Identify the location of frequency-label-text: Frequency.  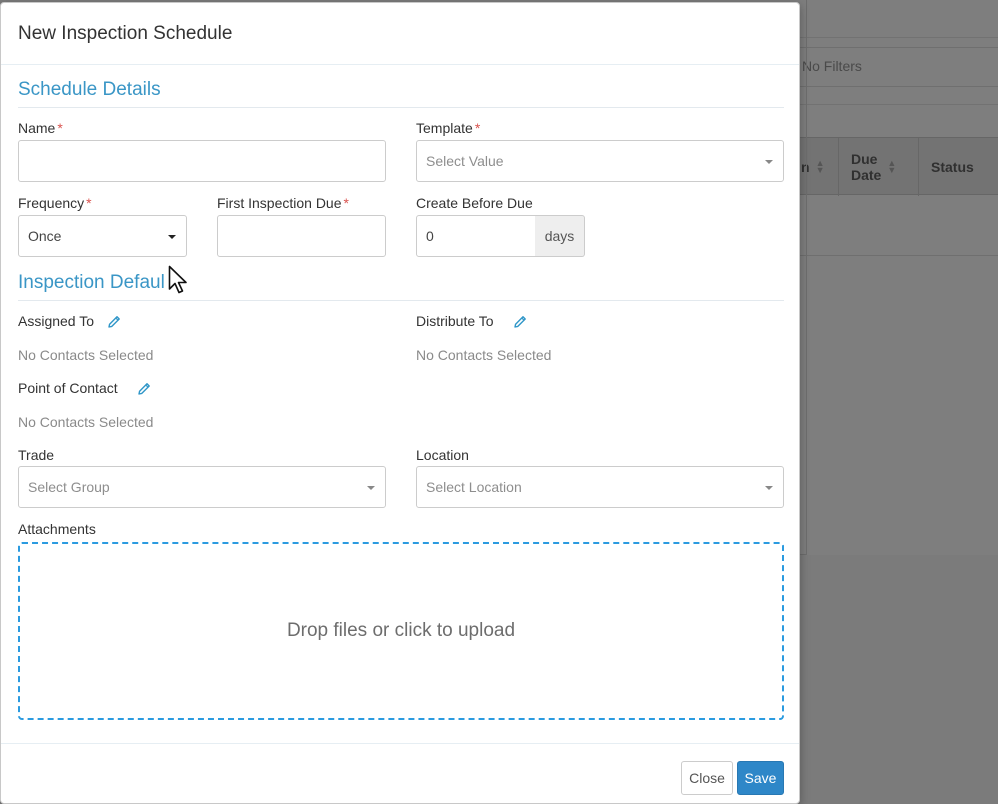
(51, 203).